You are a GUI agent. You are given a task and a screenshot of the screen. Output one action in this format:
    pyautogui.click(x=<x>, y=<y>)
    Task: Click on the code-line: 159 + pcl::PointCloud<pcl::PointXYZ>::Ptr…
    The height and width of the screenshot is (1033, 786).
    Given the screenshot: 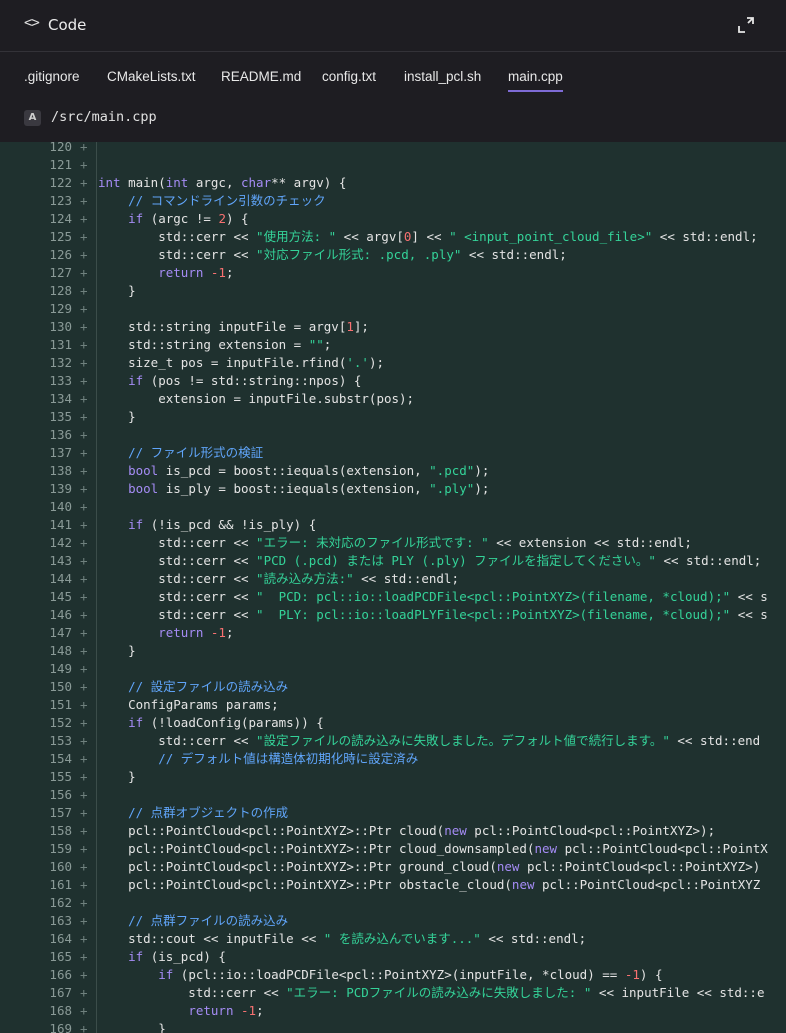 What is the action you would take?
    pyautogui.click(x=393, y=849)
    